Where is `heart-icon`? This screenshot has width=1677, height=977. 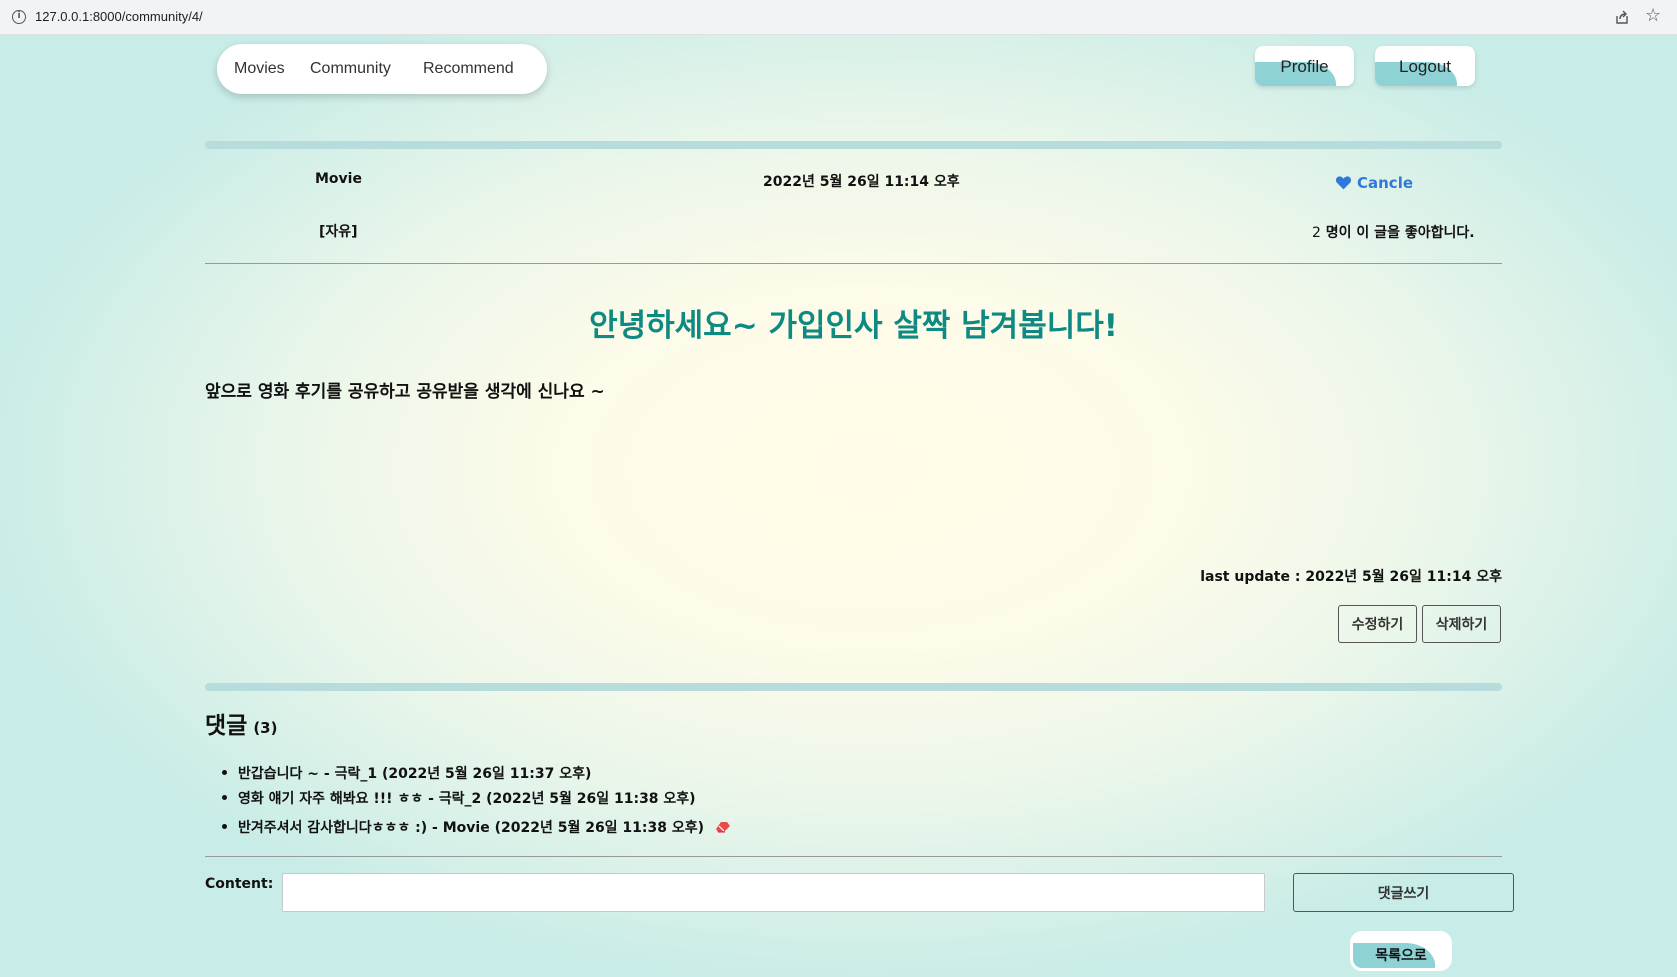
heart-icon is located at coordinates (1343, 183).